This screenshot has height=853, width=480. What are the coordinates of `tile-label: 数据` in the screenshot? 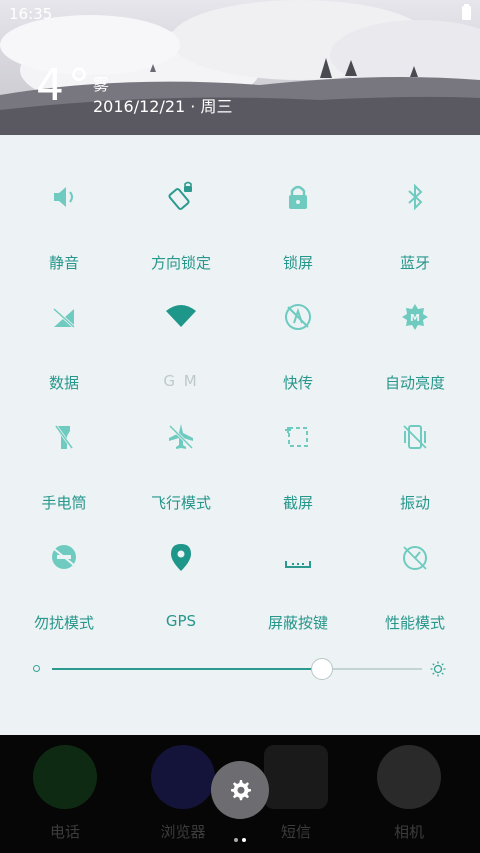 It's located at (63, 383).